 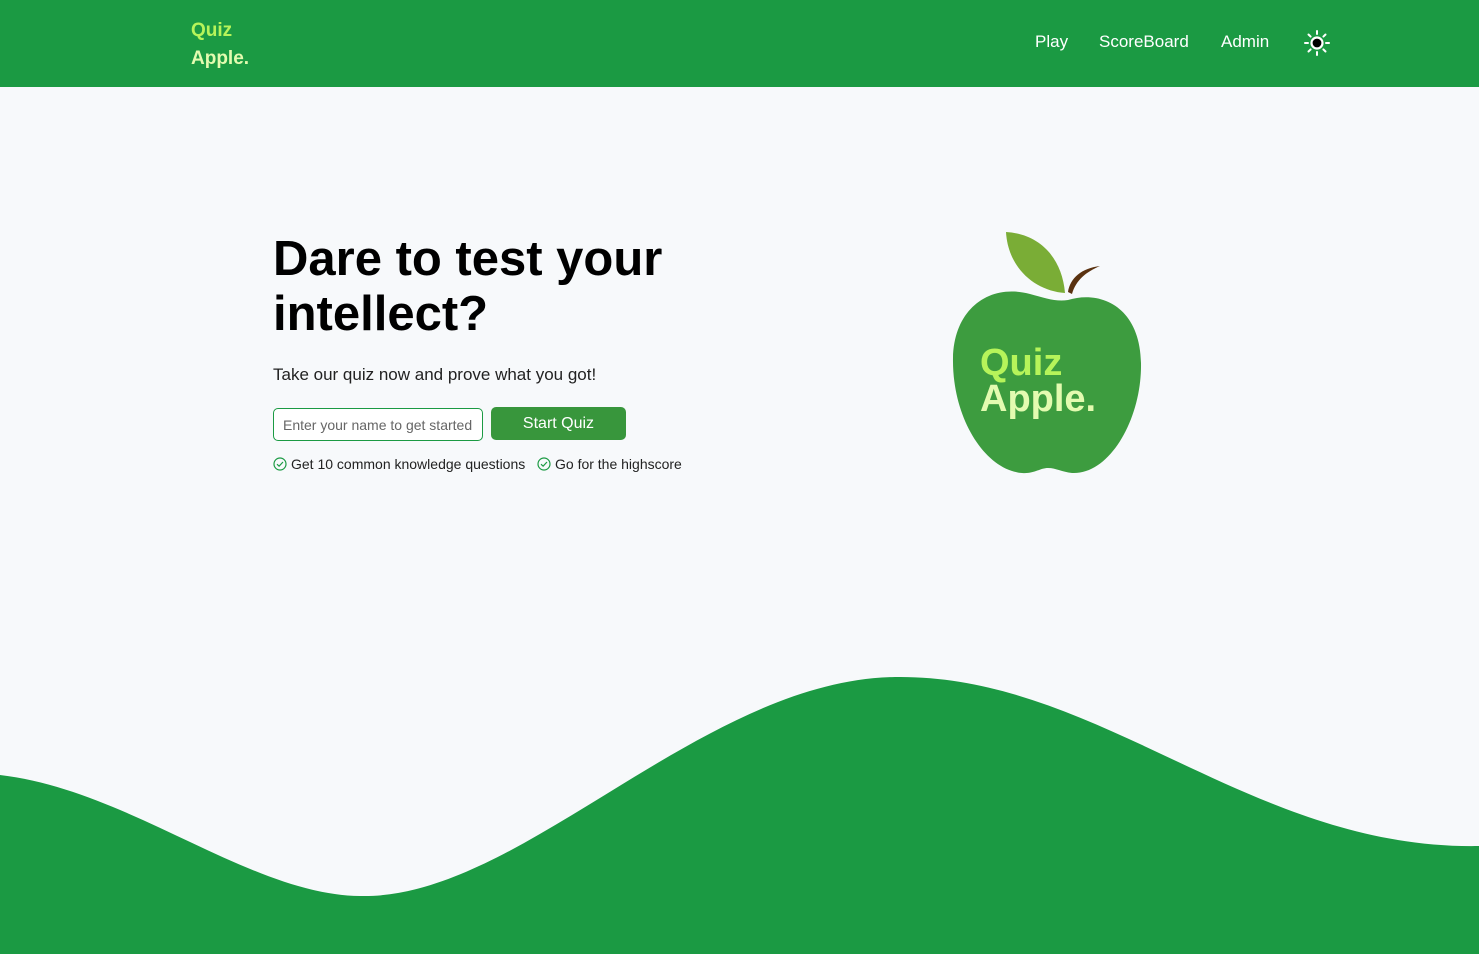 I want to click on start-quiz-button: Start Quiz, so click(x=558, y=423).